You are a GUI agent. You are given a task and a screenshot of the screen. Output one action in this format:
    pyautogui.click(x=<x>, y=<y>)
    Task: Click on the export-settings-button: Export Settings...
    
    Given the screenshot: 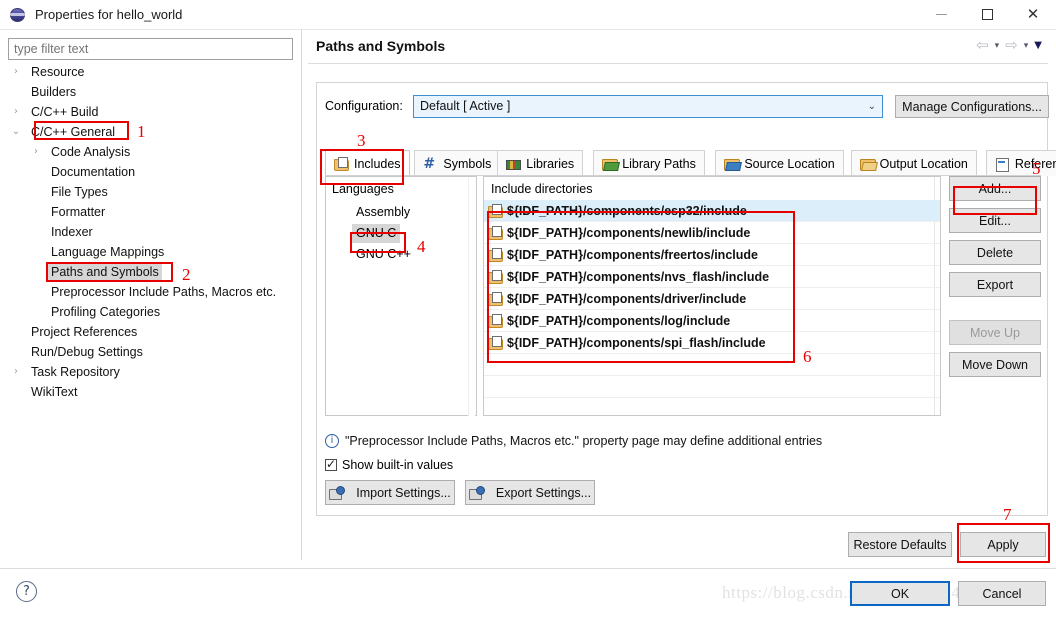 What is the action you would take?
    pyautogui.click(x=530, y=492)
    